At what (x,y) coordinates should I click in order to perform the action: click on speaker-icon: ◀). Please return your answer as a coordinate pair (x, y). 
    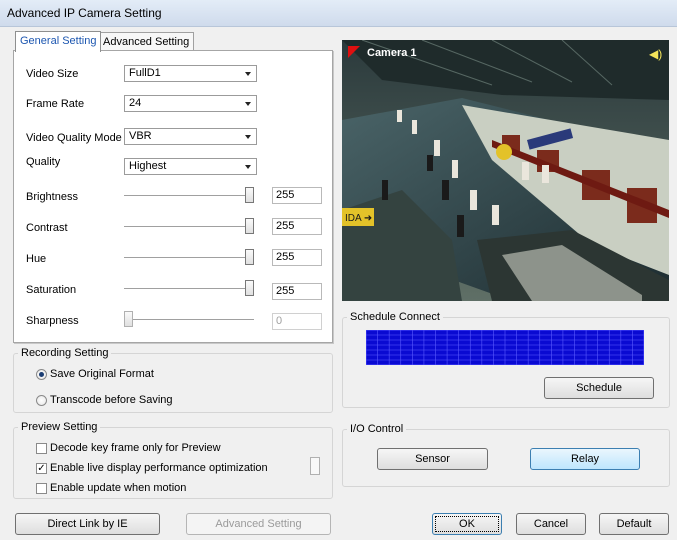
    Looking at the image, I should click on (655, 54).